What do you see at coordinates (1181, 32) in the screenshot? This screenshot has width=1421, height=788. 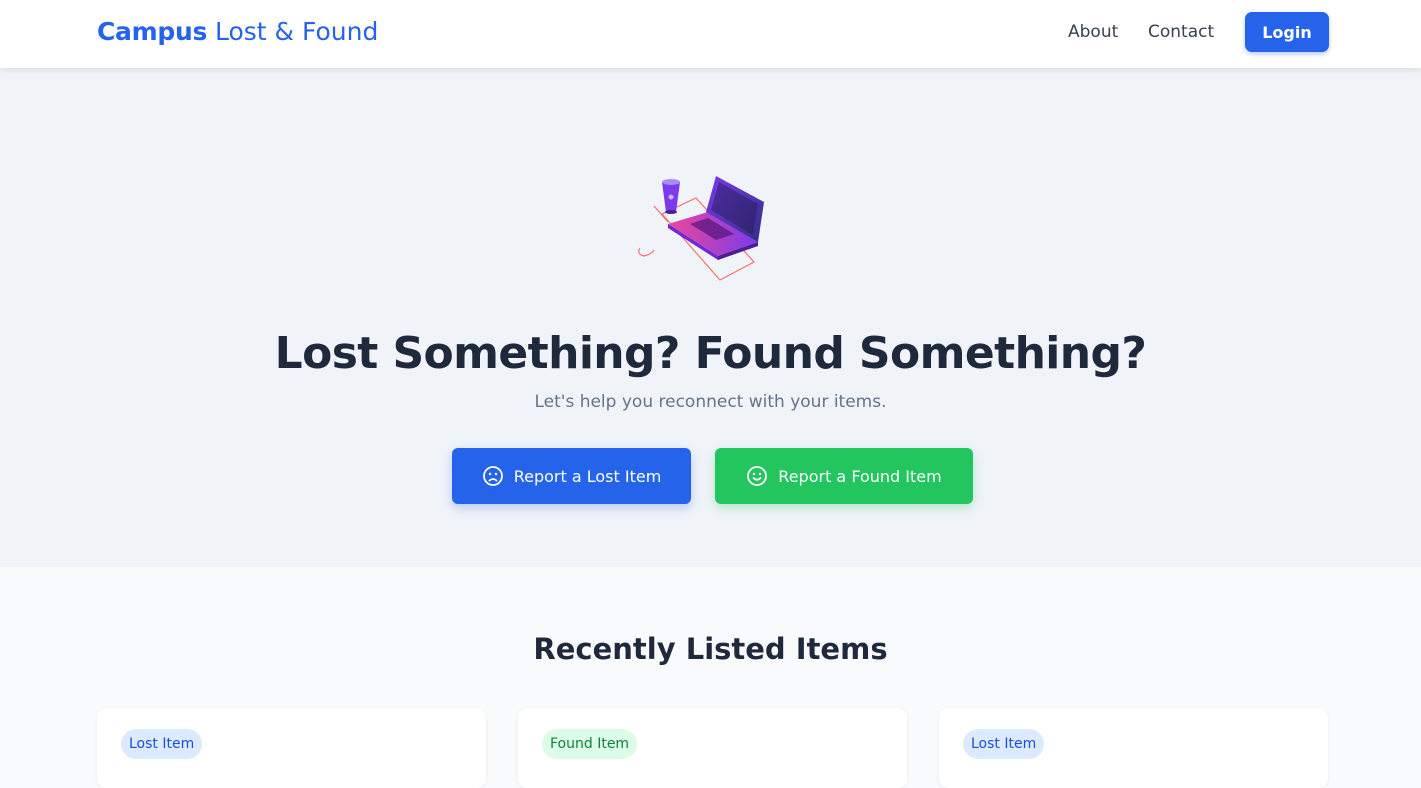 I see `nav-link-contact: Contact` at bounding box center [1181, 32].